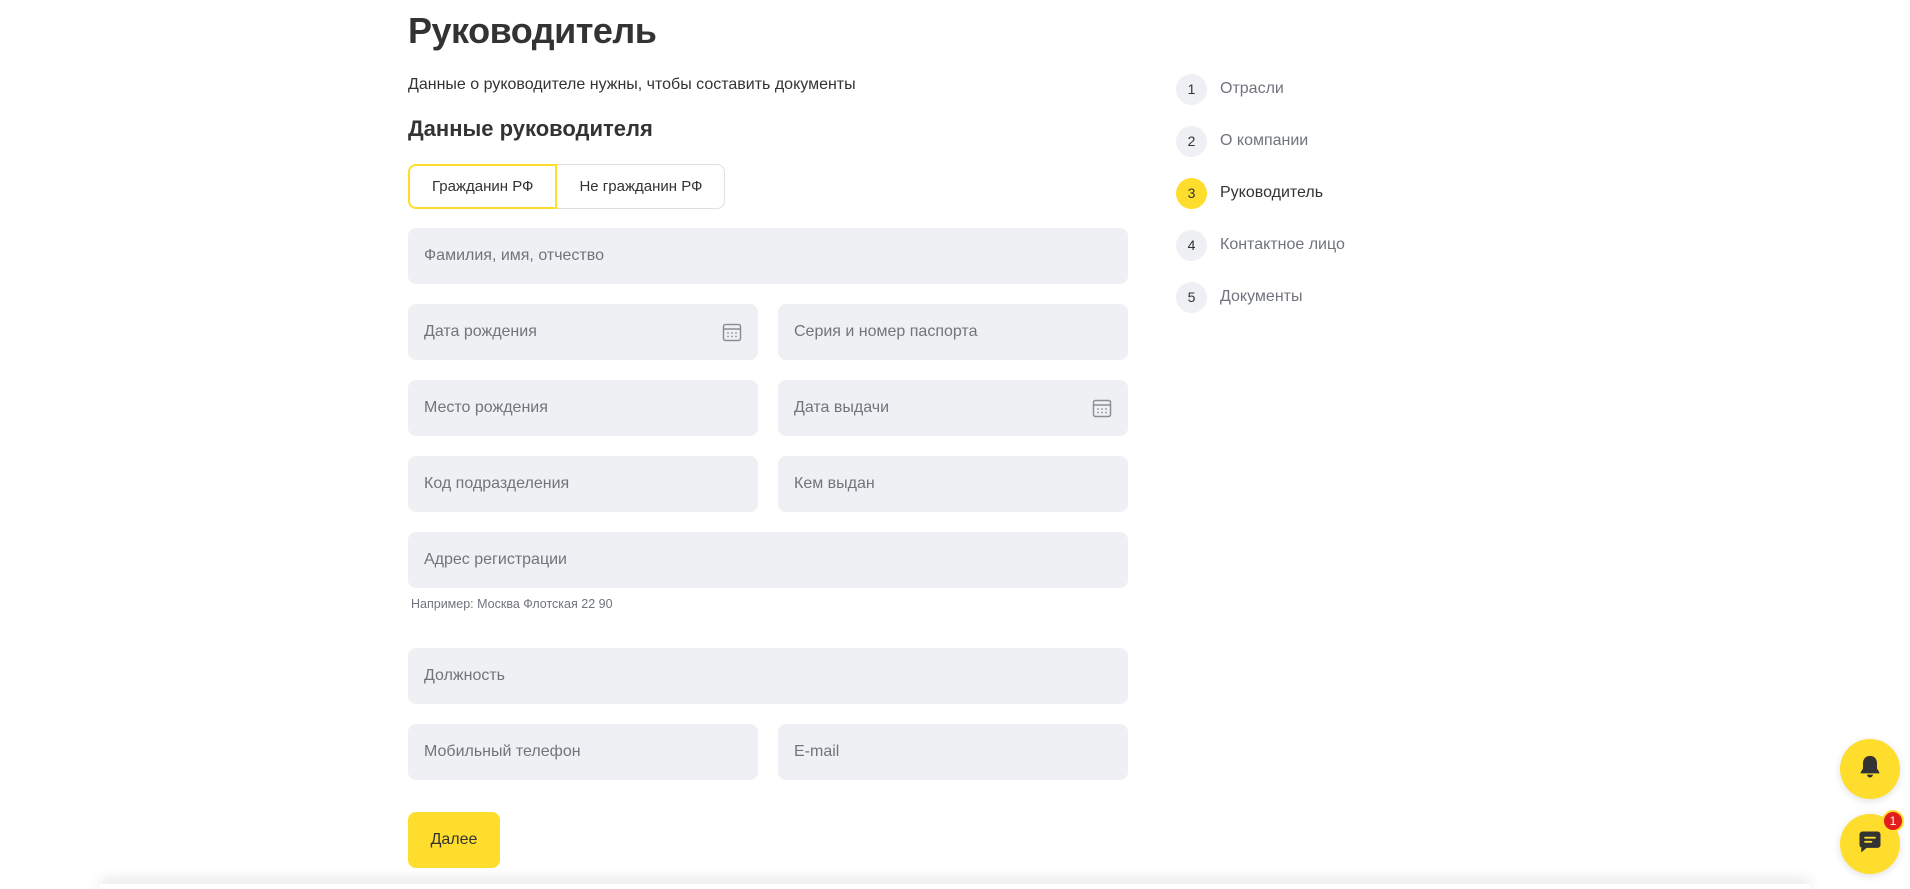 The image size is (1910, 889). I want to click on issued-by-field: Кем выдан, so click(953, 484).